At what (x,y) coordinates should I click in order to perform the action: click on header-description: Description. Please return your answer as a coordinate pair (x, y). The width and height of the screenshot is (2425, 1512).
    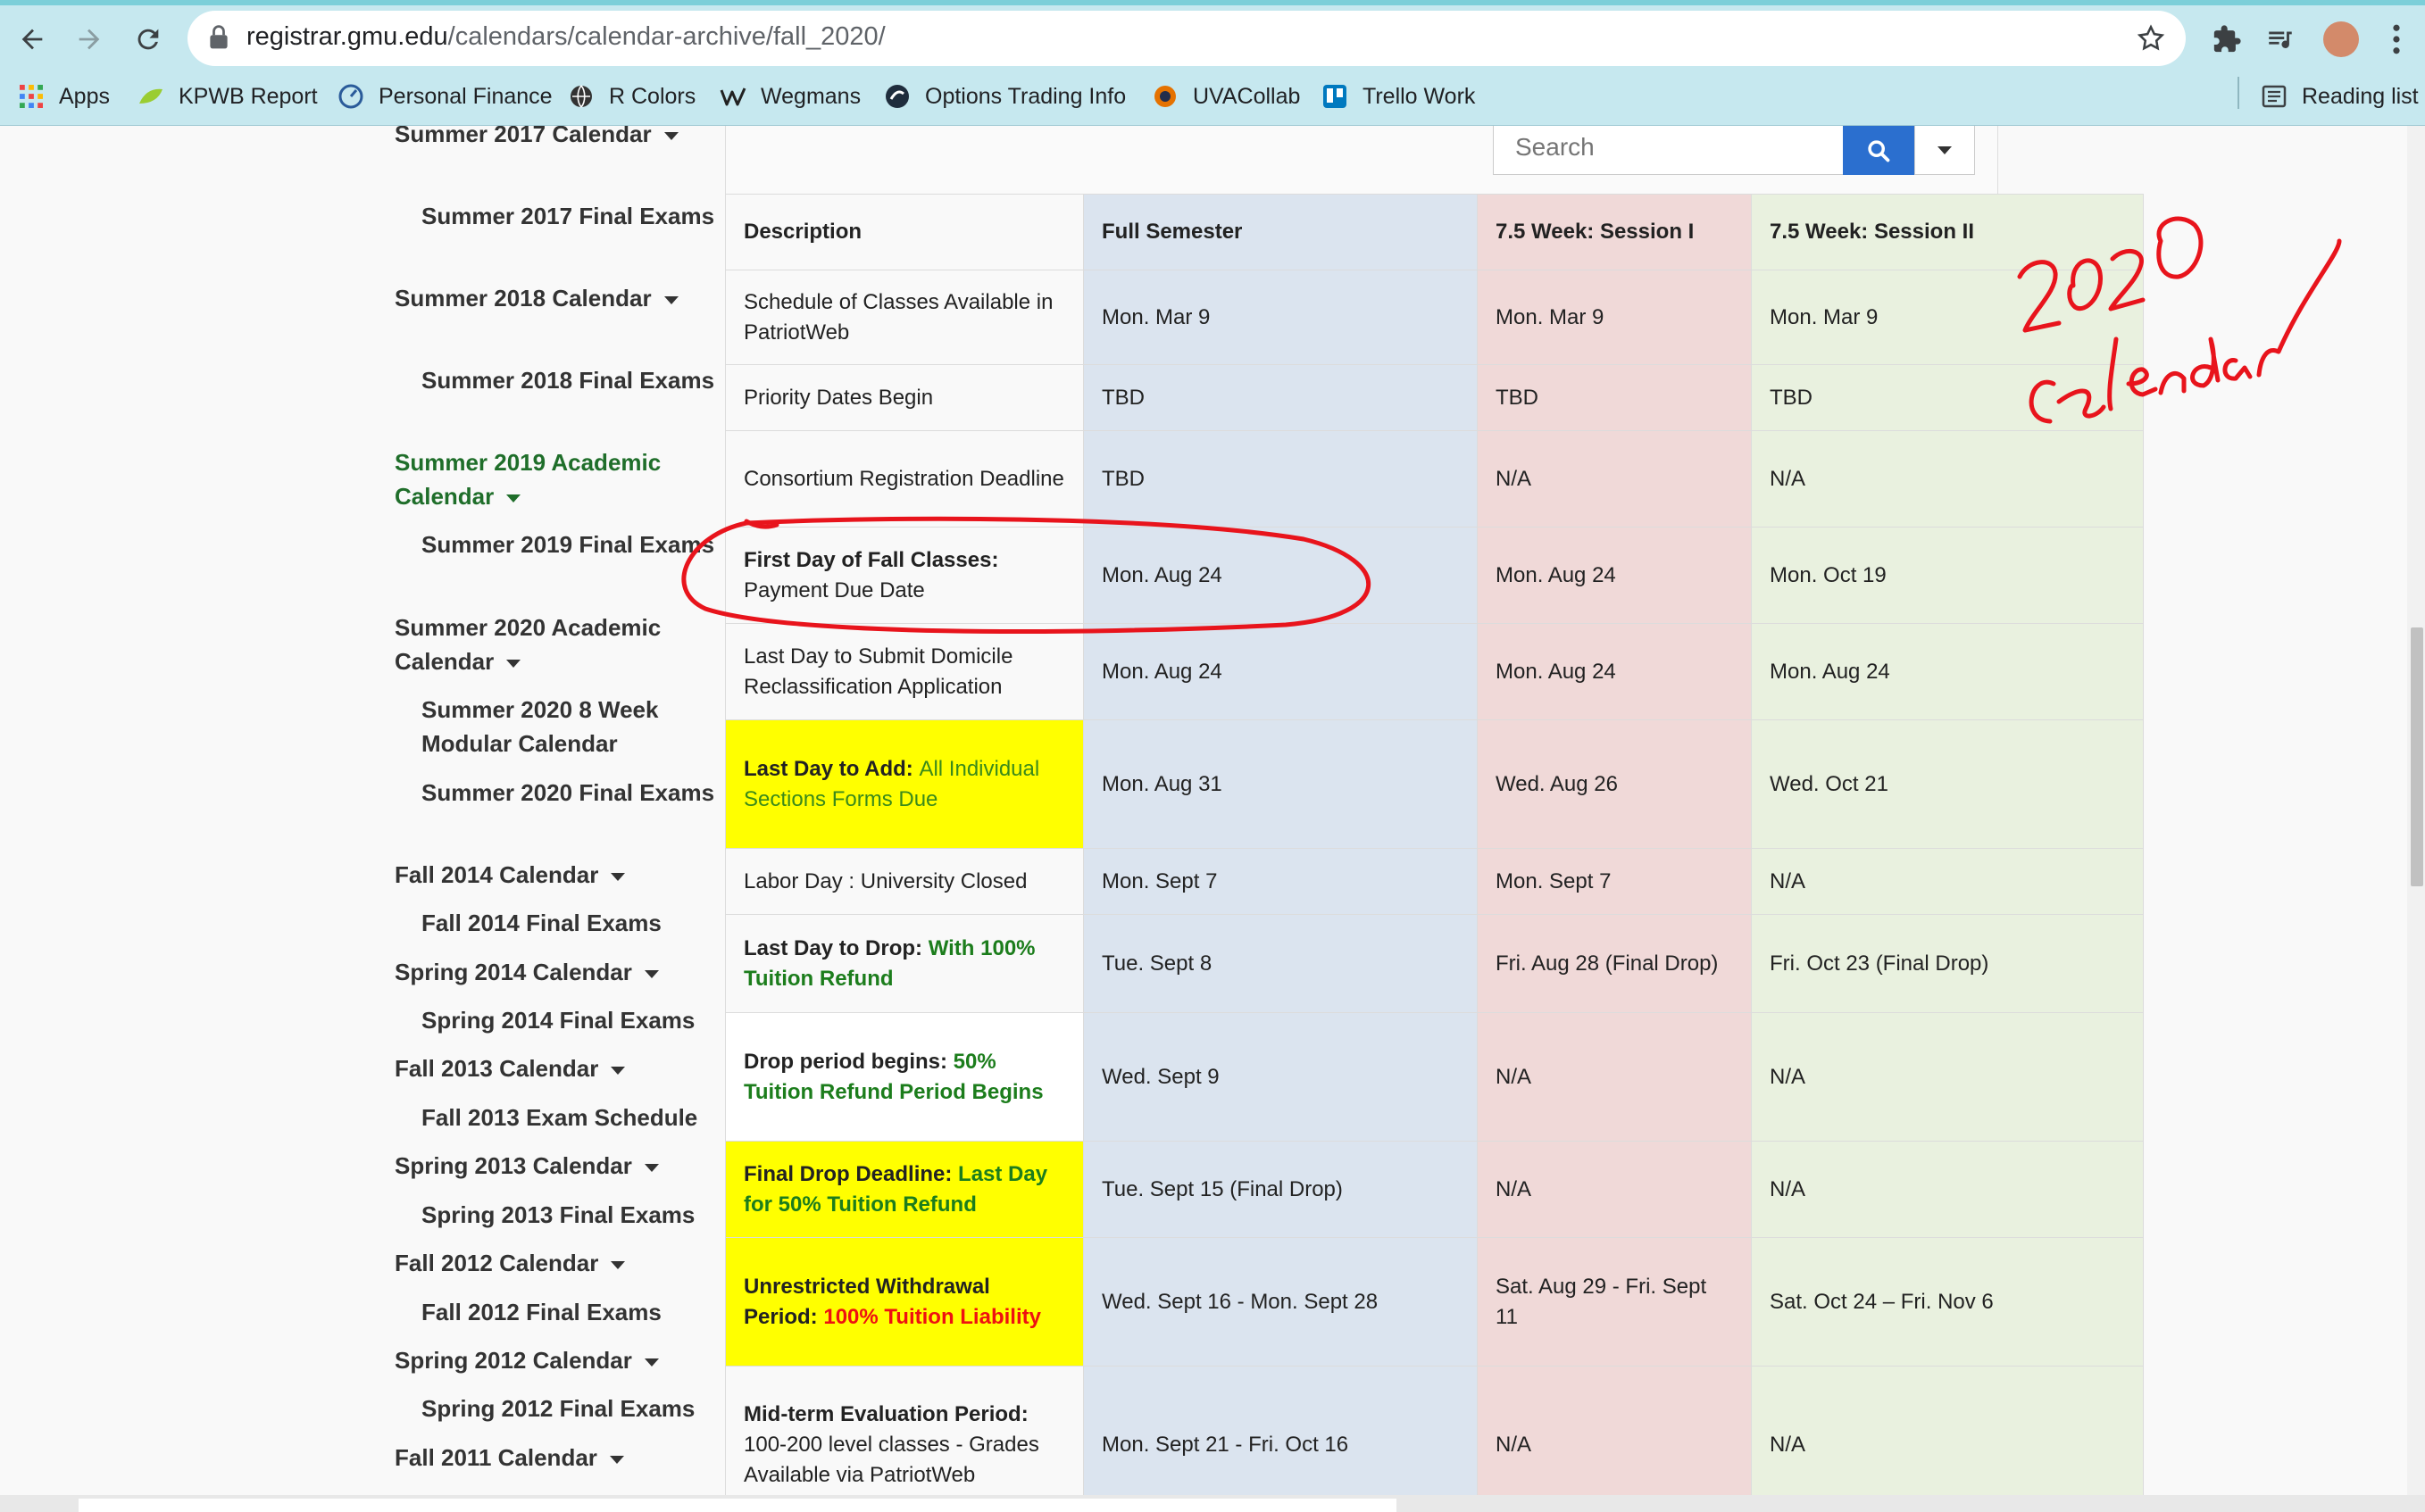
    Looking at the image, I should click on (905, 232).